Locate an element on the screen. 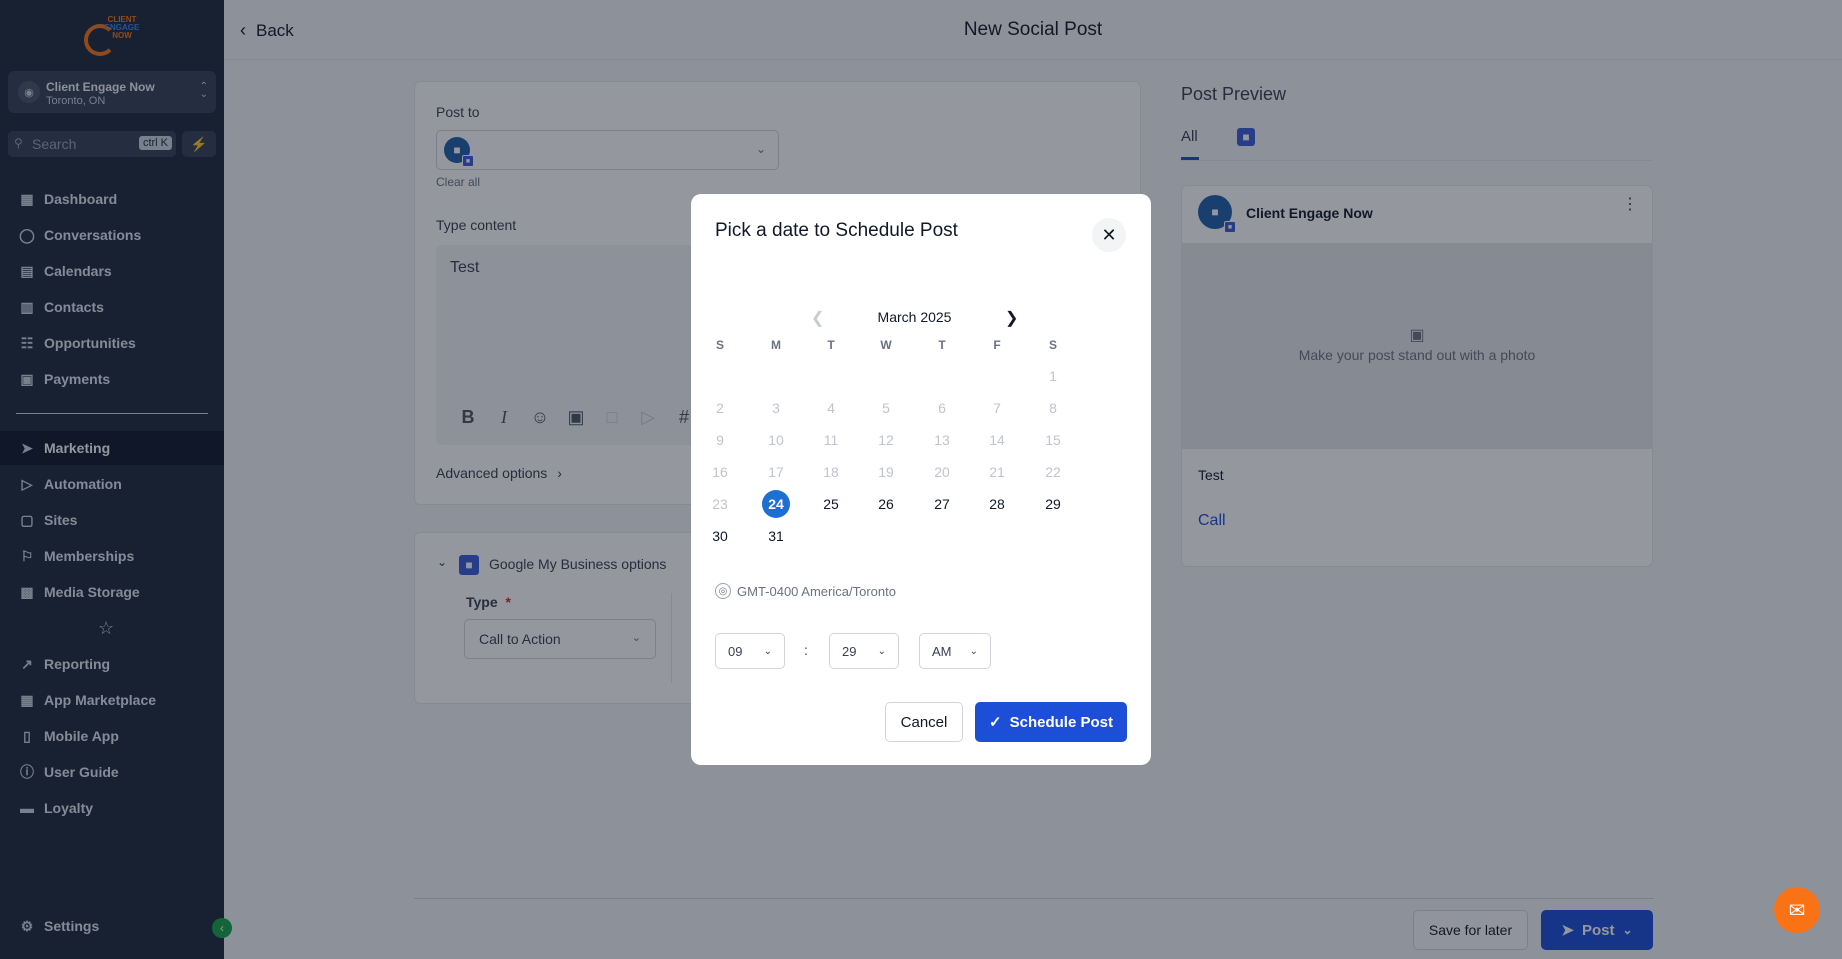 This screenshot has width=1842, height=959. calendar-day: 8 is located at coordinates (1053, 408).